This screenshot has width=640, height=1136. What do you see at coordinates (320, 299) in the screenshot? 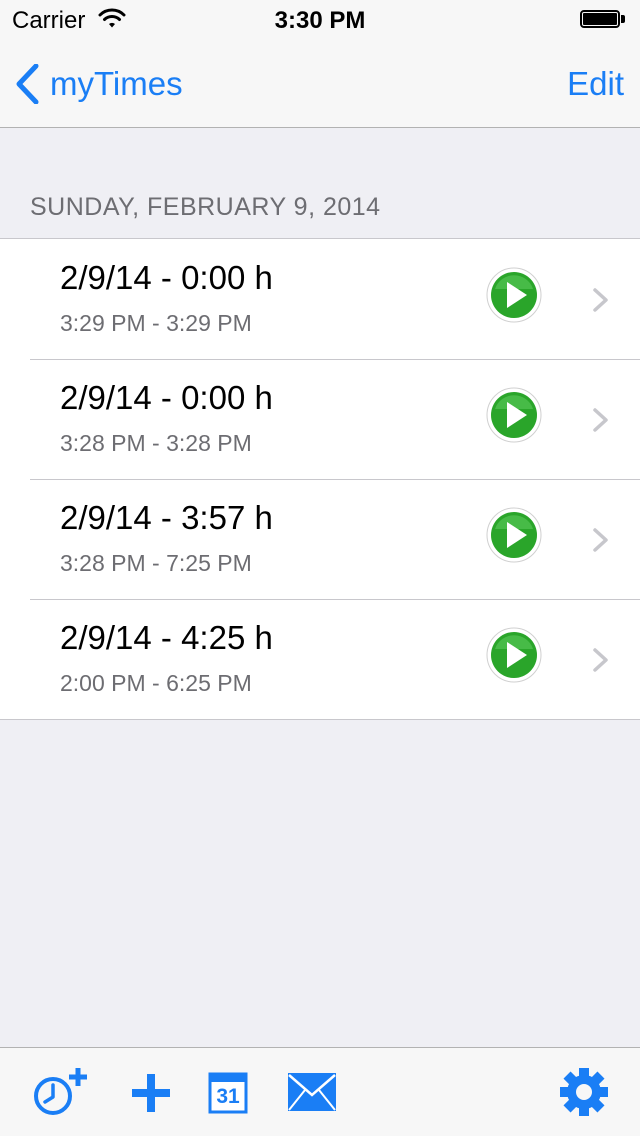
I see `table-row: 2/9/14 - 0:00 h 3:29 PM - 3:29 PM` at bounding box center [320, 299].